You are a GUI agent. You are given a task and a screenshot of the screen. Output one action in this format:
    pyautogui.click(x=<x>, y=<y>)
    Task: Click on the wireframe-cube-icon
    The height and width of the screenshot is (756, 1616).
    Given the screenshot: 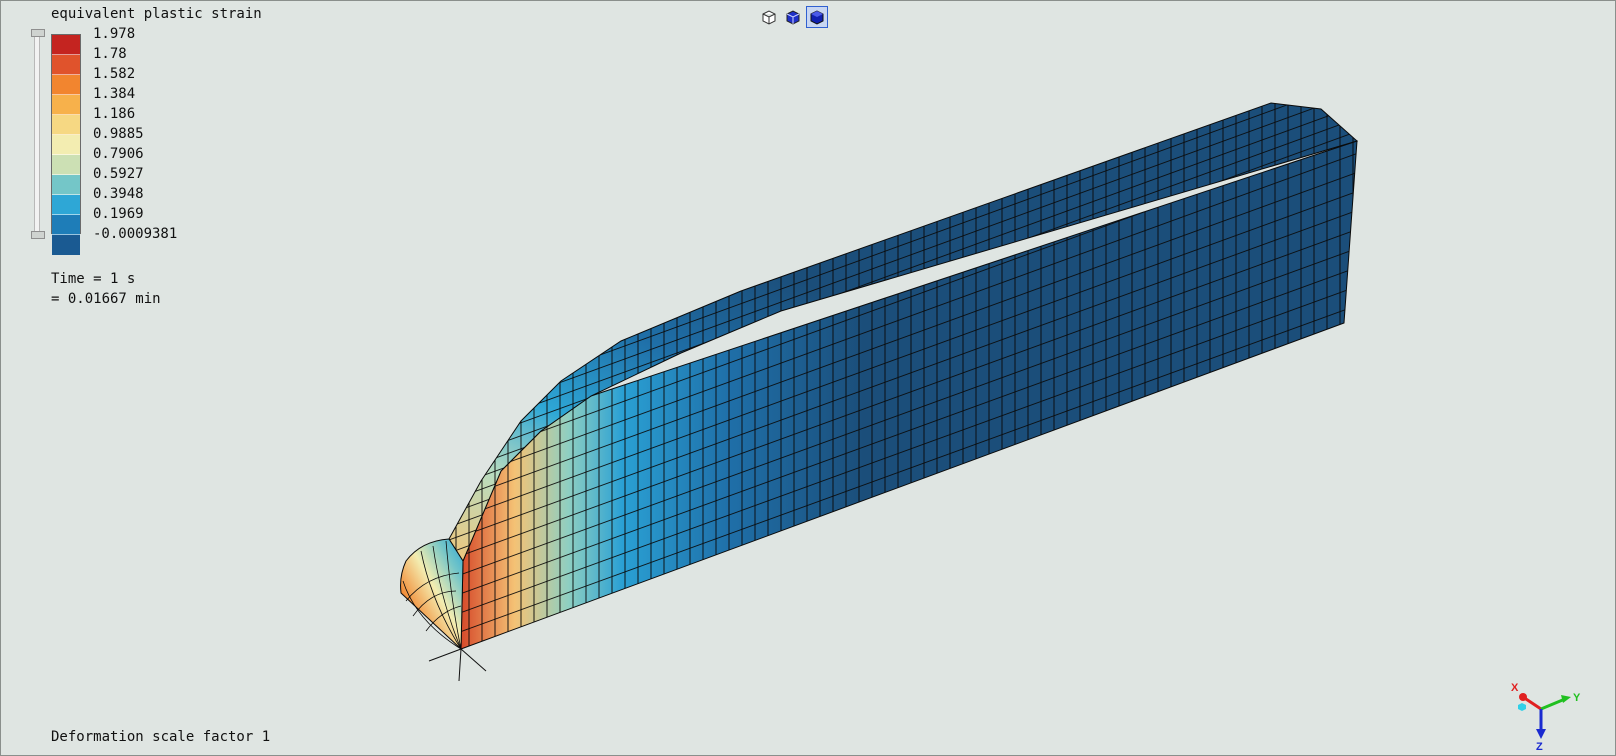 What is the action you would take?
    pyautogui.click(x=769, y=17)
    